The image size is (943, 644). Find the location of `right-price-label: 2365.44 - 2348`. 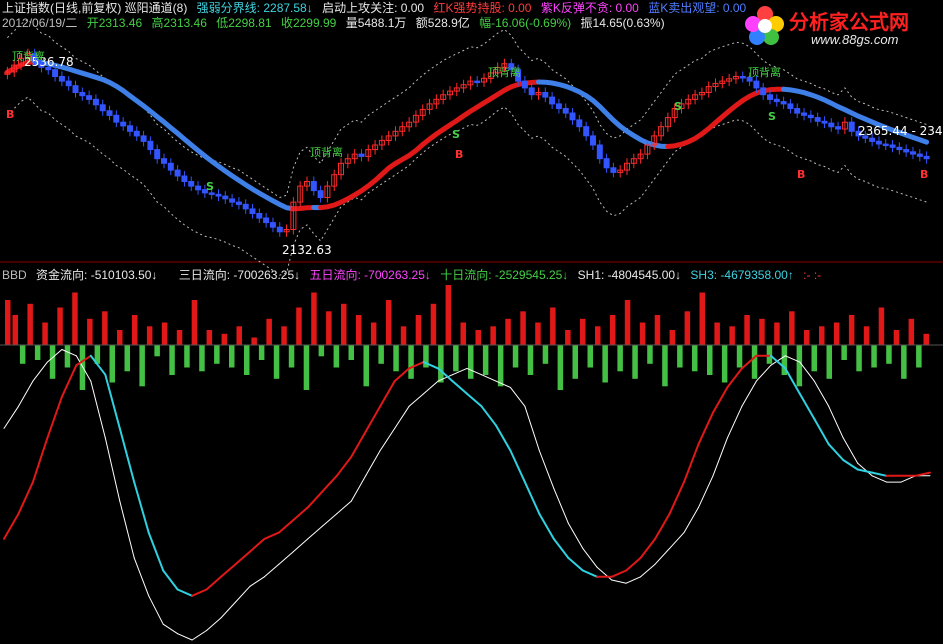

right-price-label: 2365.44 - 2348 is located at coordinates (900, 131).